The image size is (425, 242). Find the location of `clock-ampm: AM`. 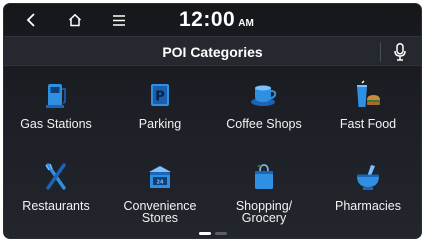

clock-ampm: AM is located at coordinates (246, 23).